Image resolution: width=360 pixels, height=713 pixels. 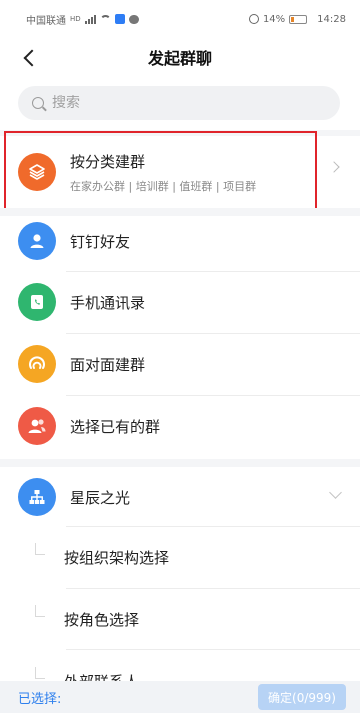 What do you see at coordinates (37, 364) in the screenshot?
I see `nearby-icon` at bounding box center [37, 364].